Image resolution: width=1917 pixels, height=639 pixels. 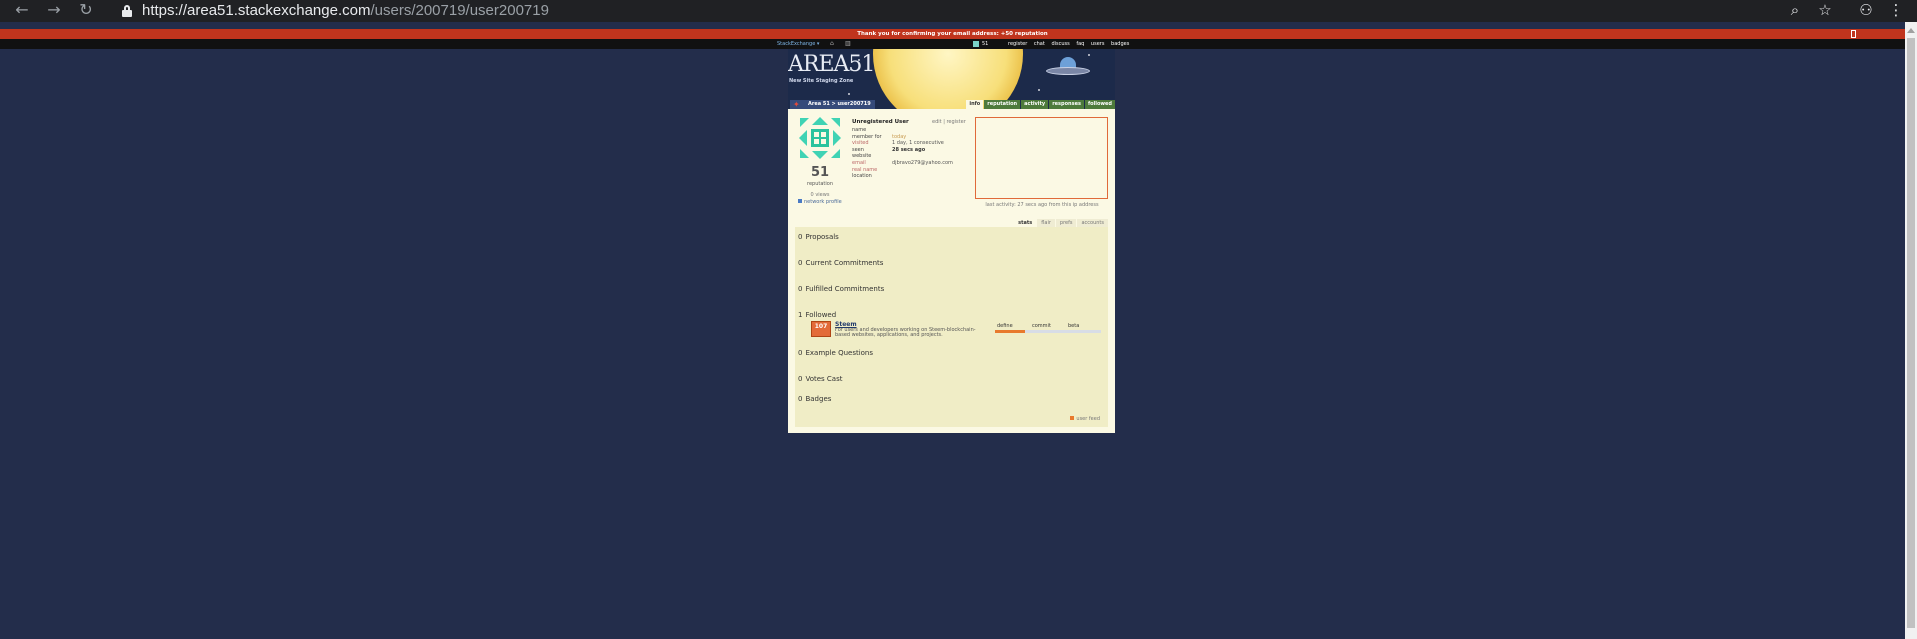 I want to click on back-arrow-icon: ←, so click(x=22, y=11).